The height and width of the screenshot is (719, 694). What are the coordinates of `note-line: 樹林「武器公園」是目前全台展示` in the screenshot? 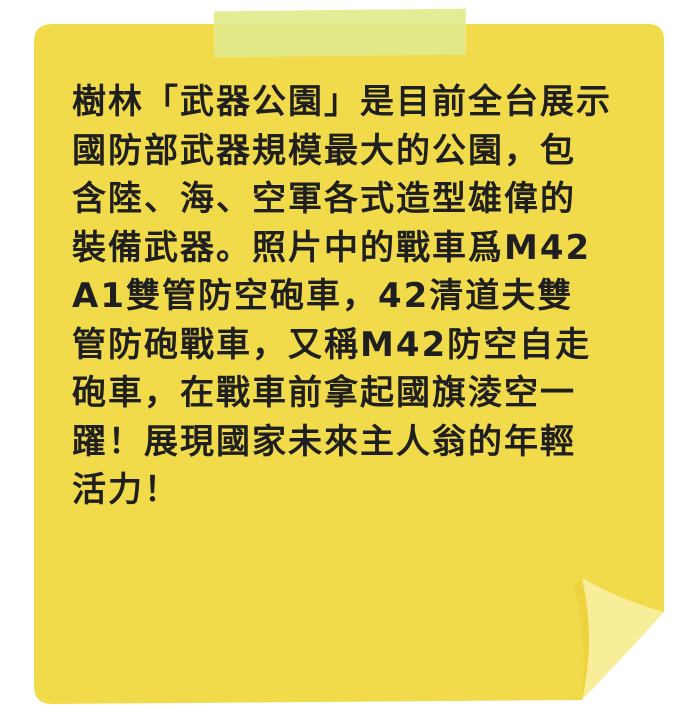 It's located at (342, 102).